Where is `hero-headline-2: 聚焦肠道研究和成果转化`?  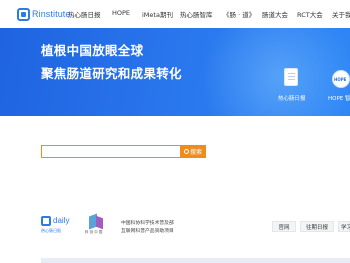
hero-headline-2: 聚焦肠道研究和成果转化 is located at coordinates (111, 73).